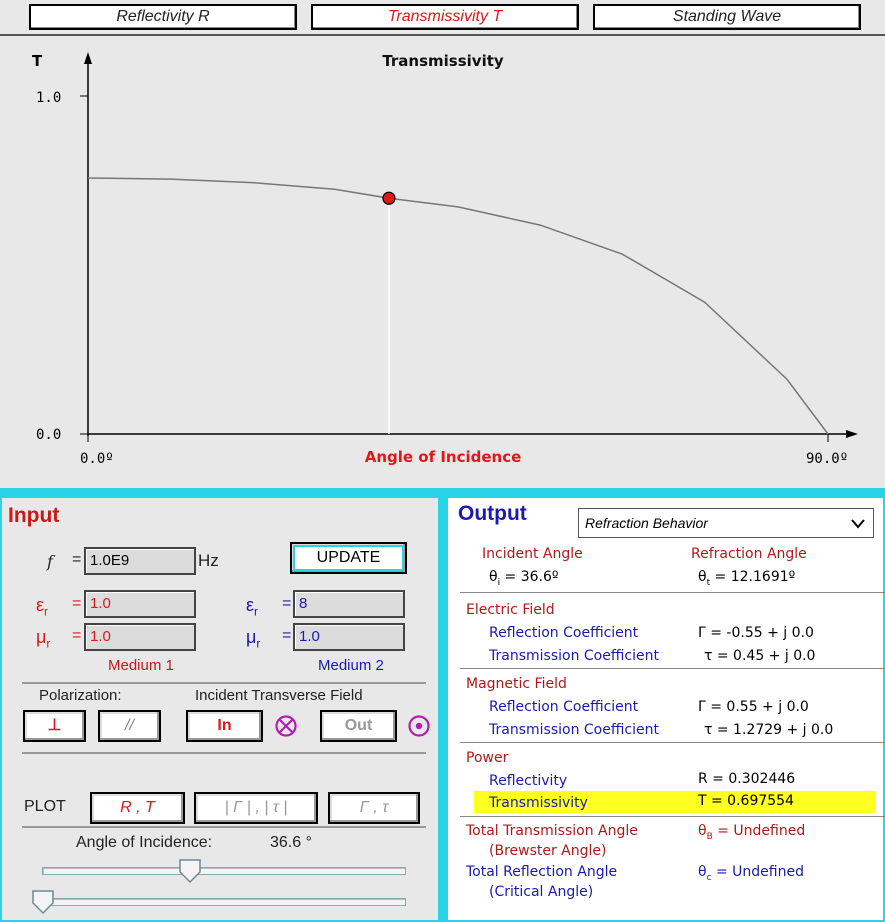 The width and height of the screenshot is (885, 922). I want to click on frequency-input: 1.0E9, so click(140, 561).